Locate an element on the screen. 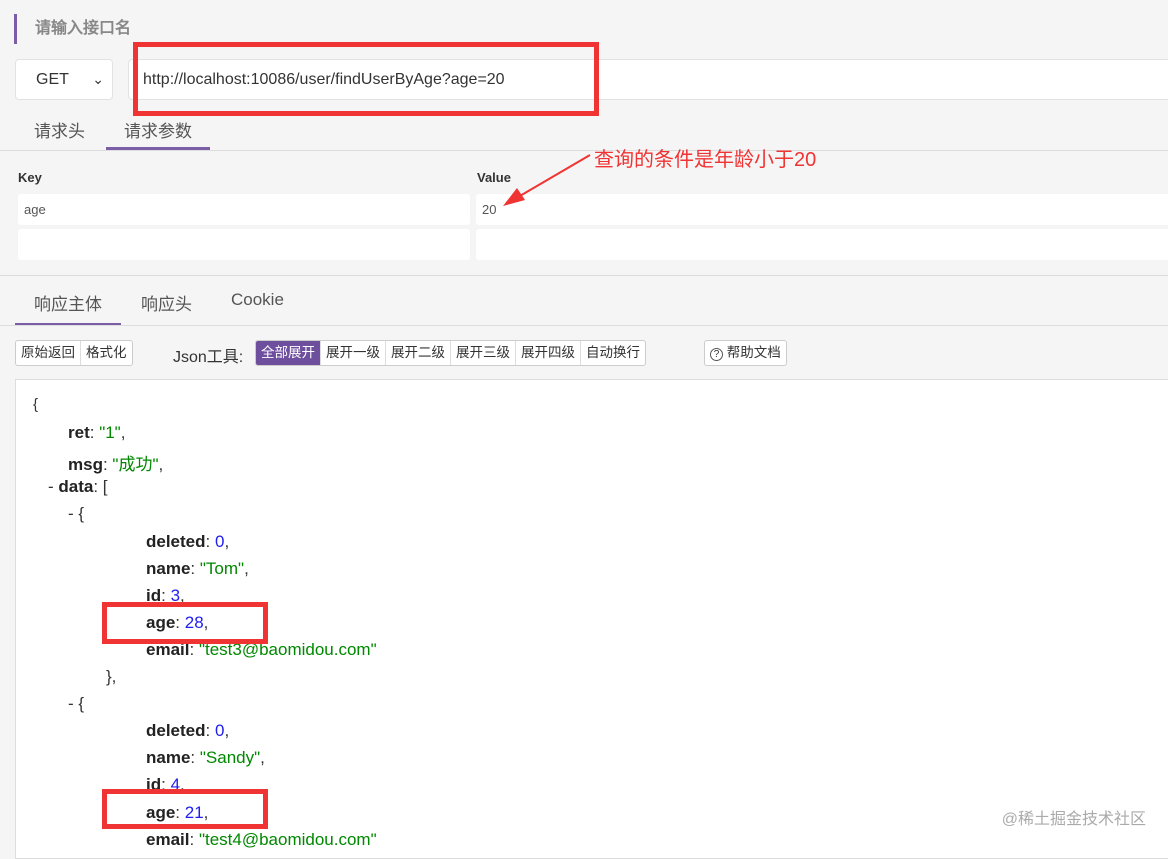 This screenshot has width=1168, height=859. json-line: name: "Tom", is located at coordinates (197, 569).